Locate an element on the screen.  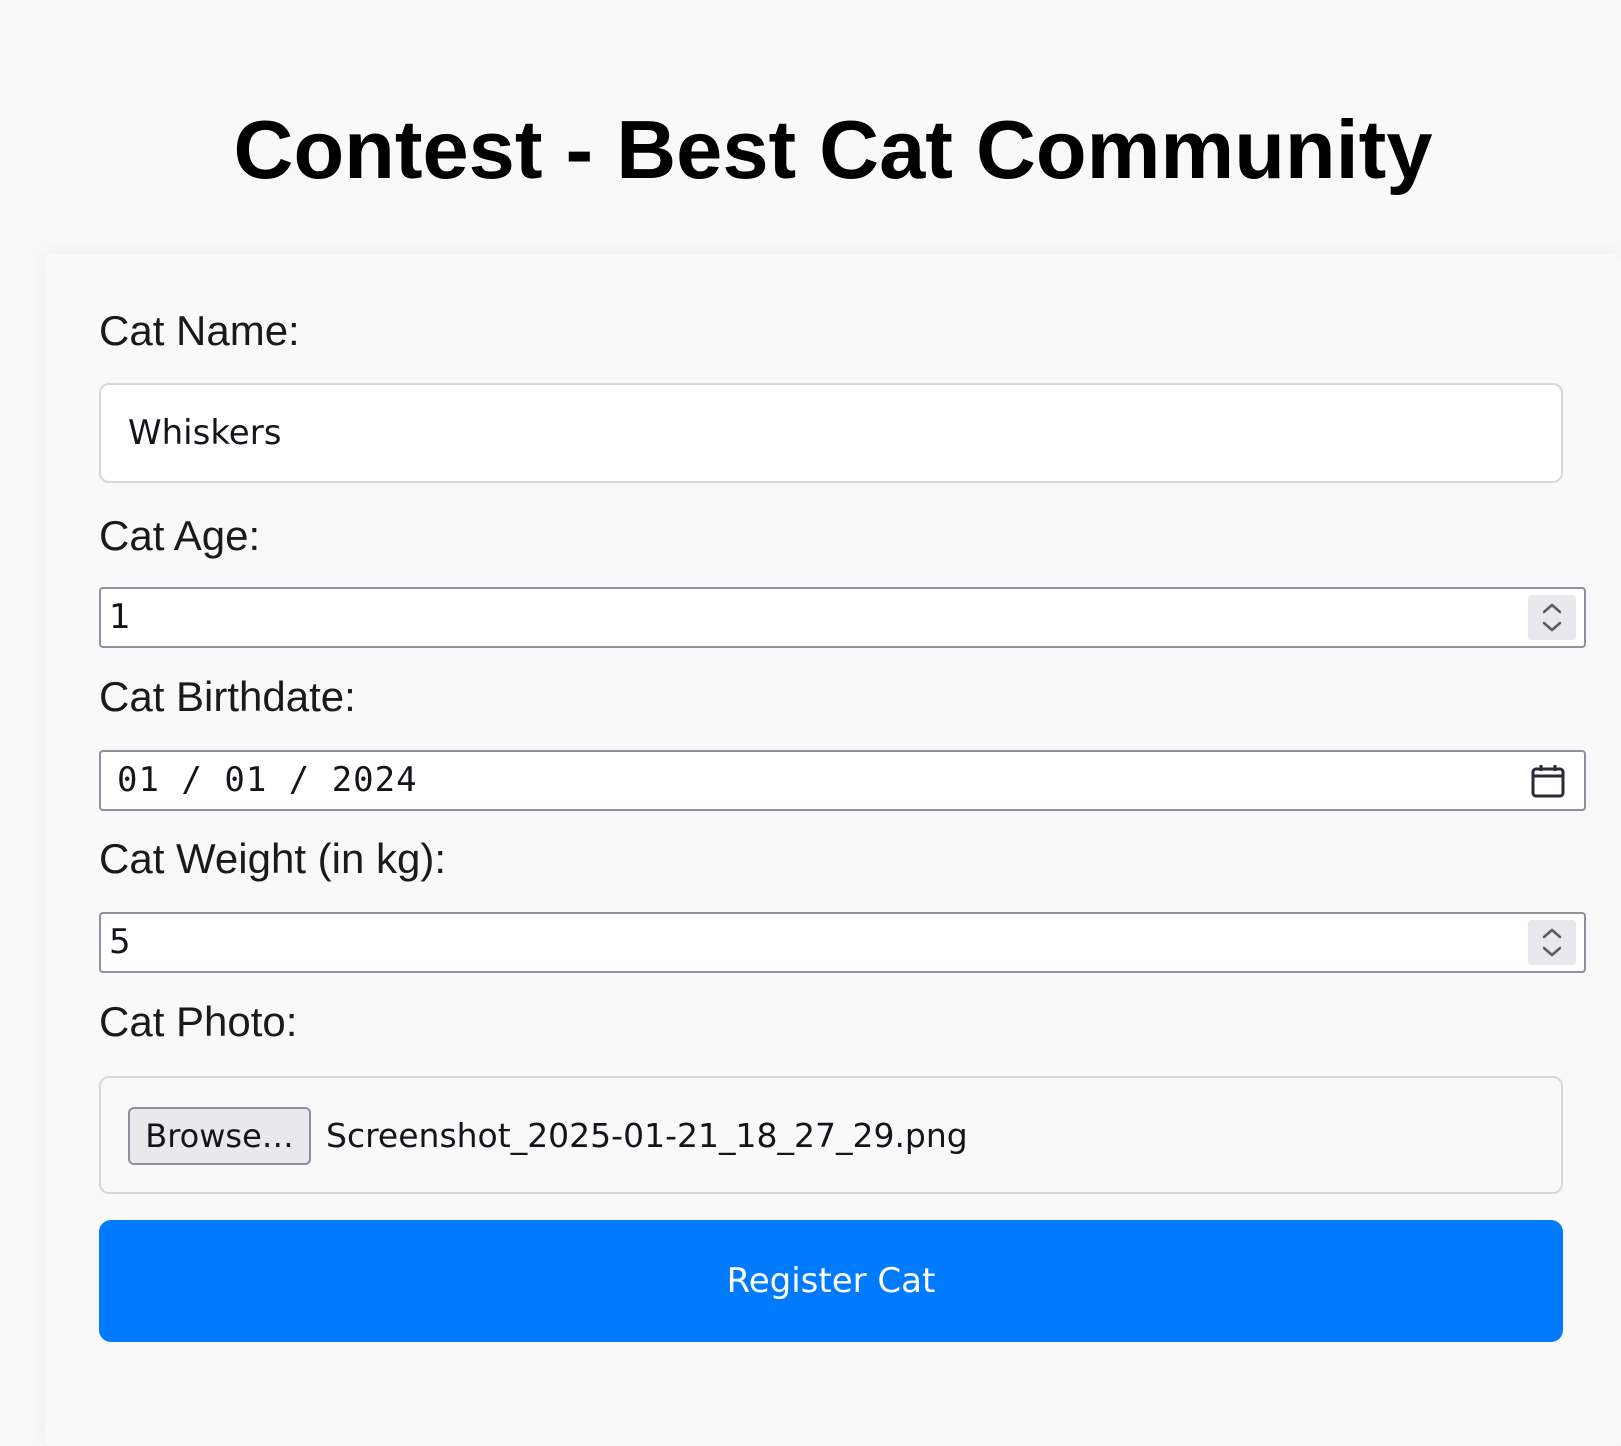
cat-photo-label: Cat Photo: is located at coordinates (198, 1021).